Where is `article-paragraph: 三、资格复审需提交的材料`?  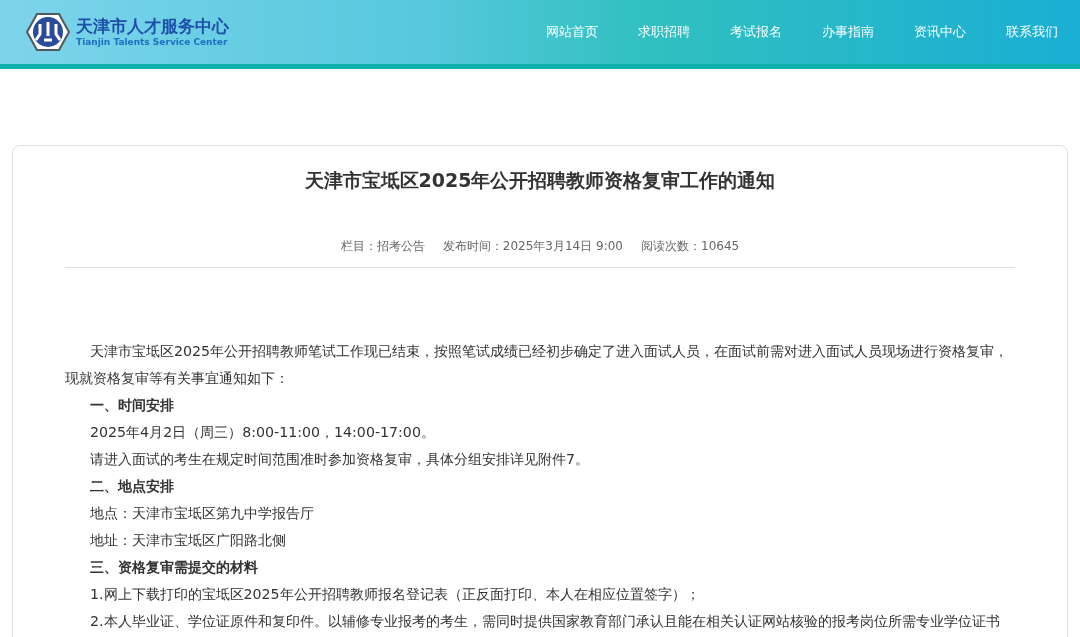 article-paragraph: 三、资格复审需提交的材料 is located at coordinates (174, 567).